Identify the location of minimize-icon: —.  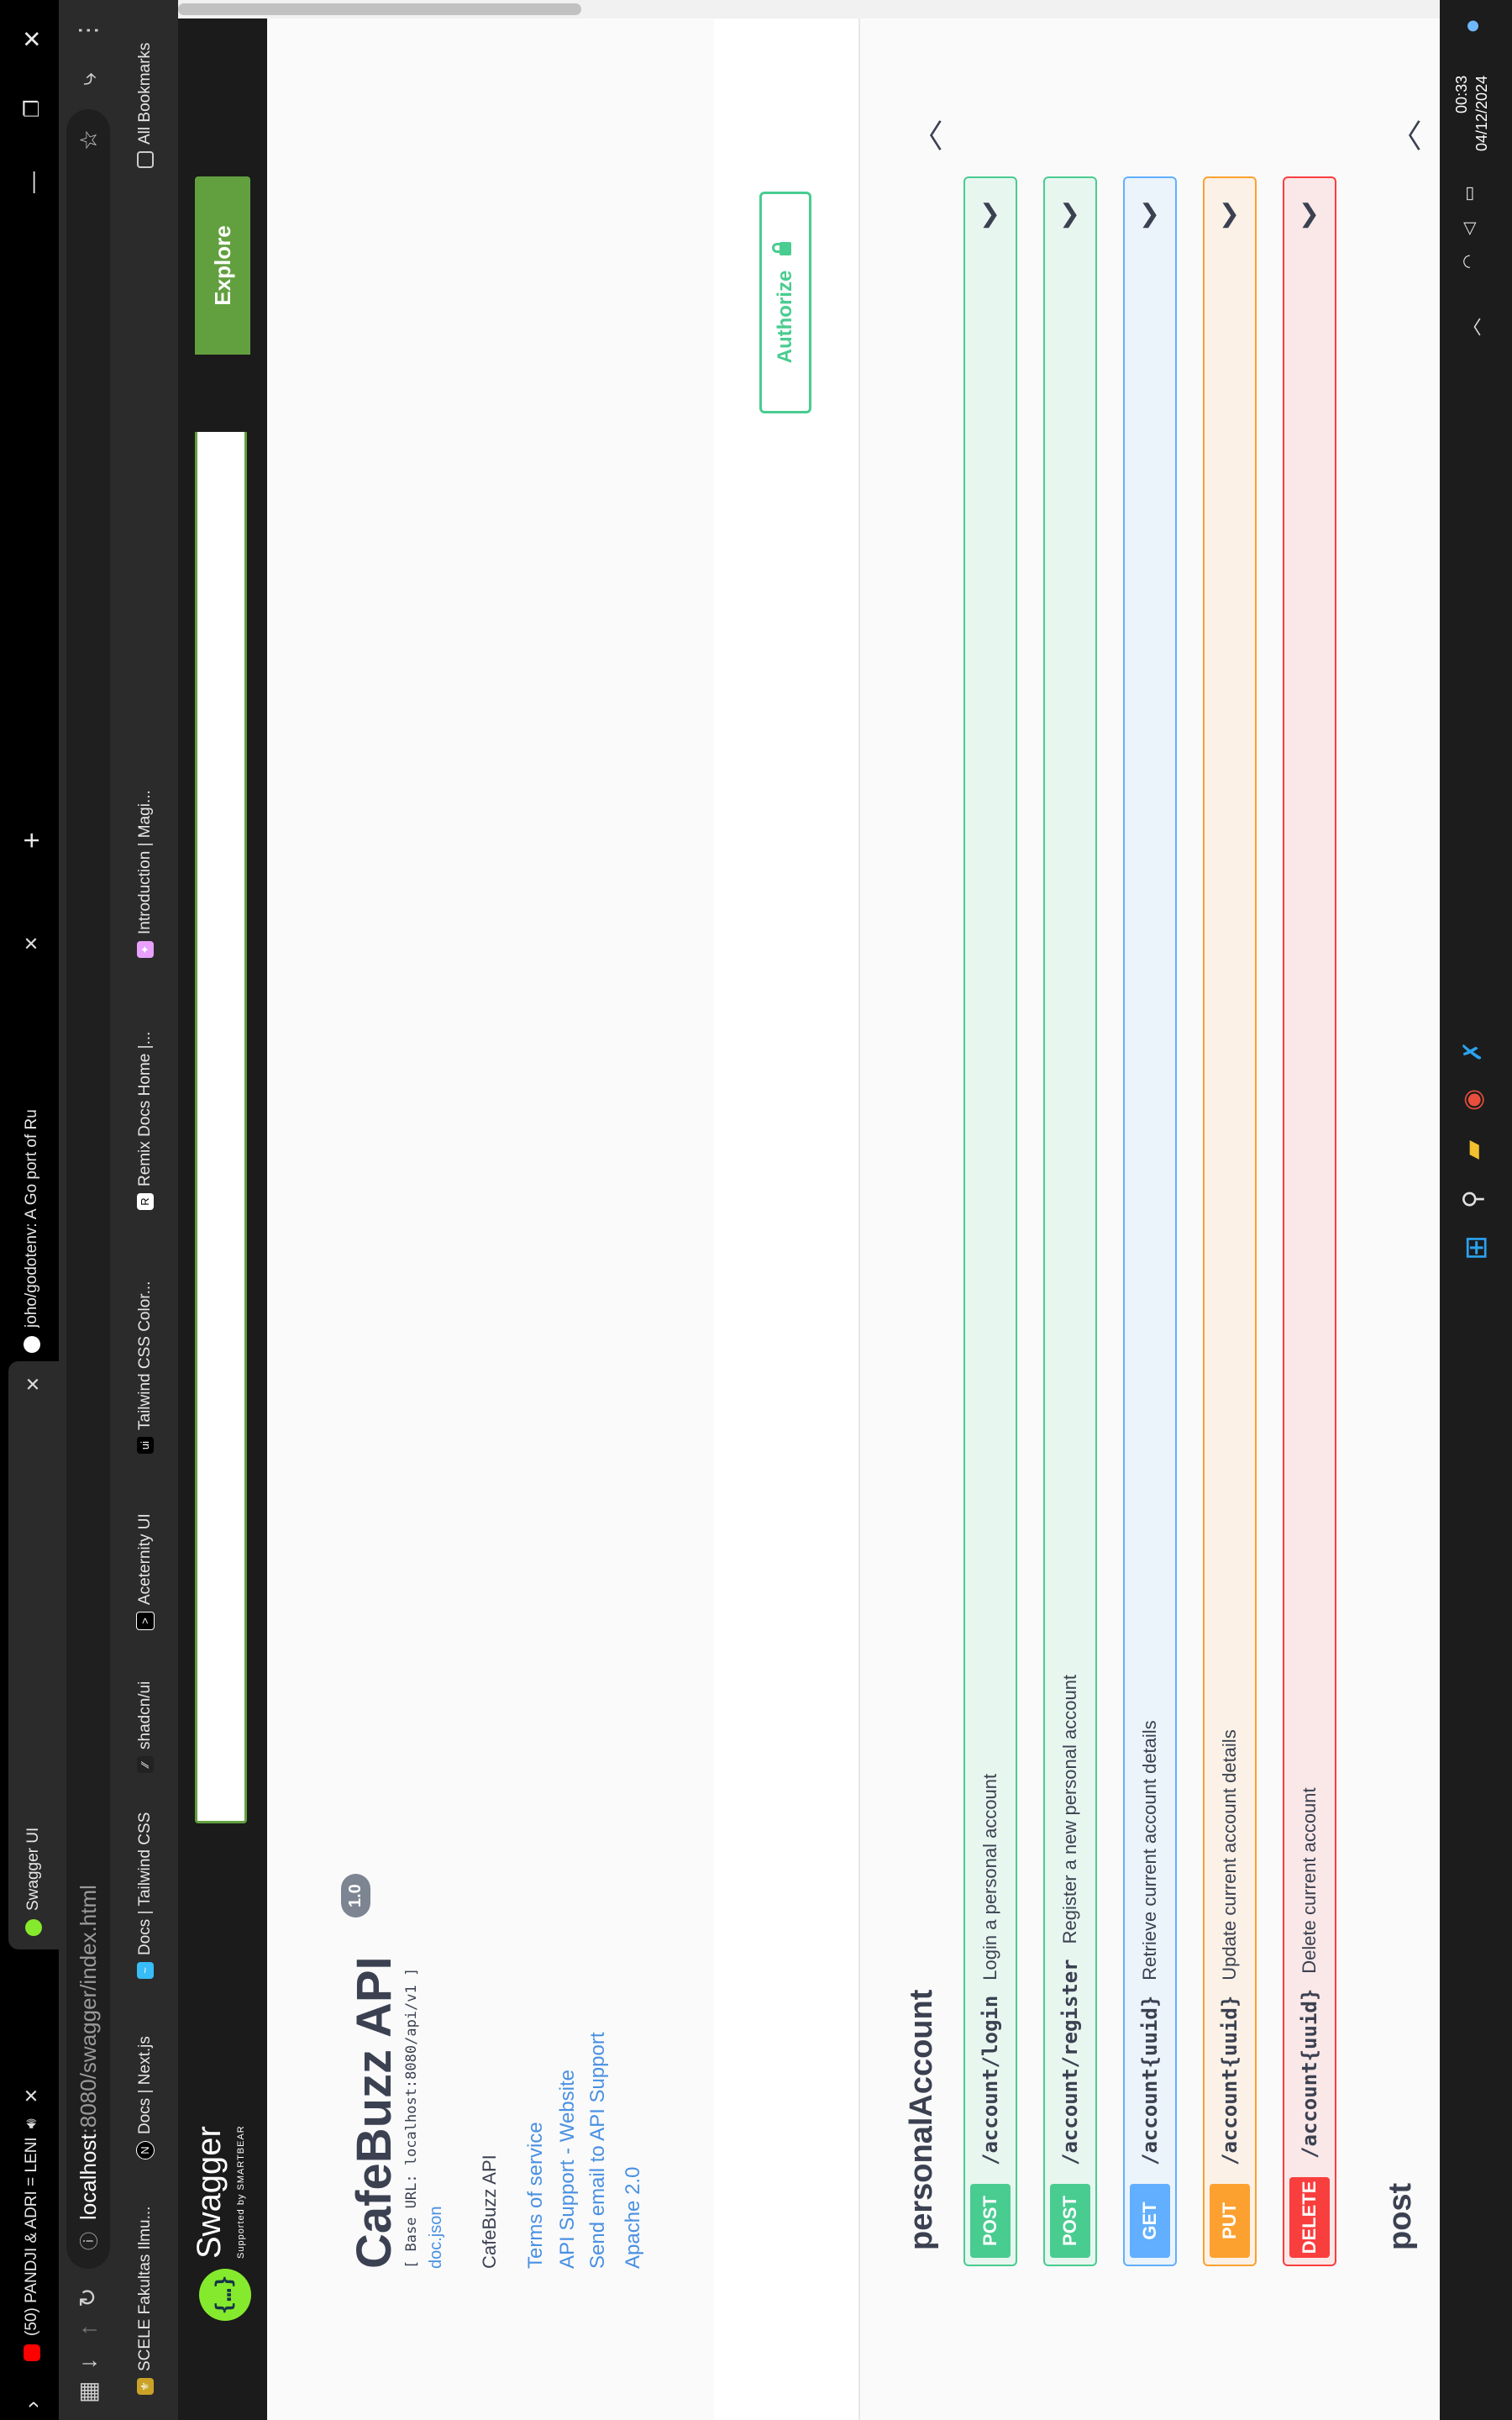
(32, 182).